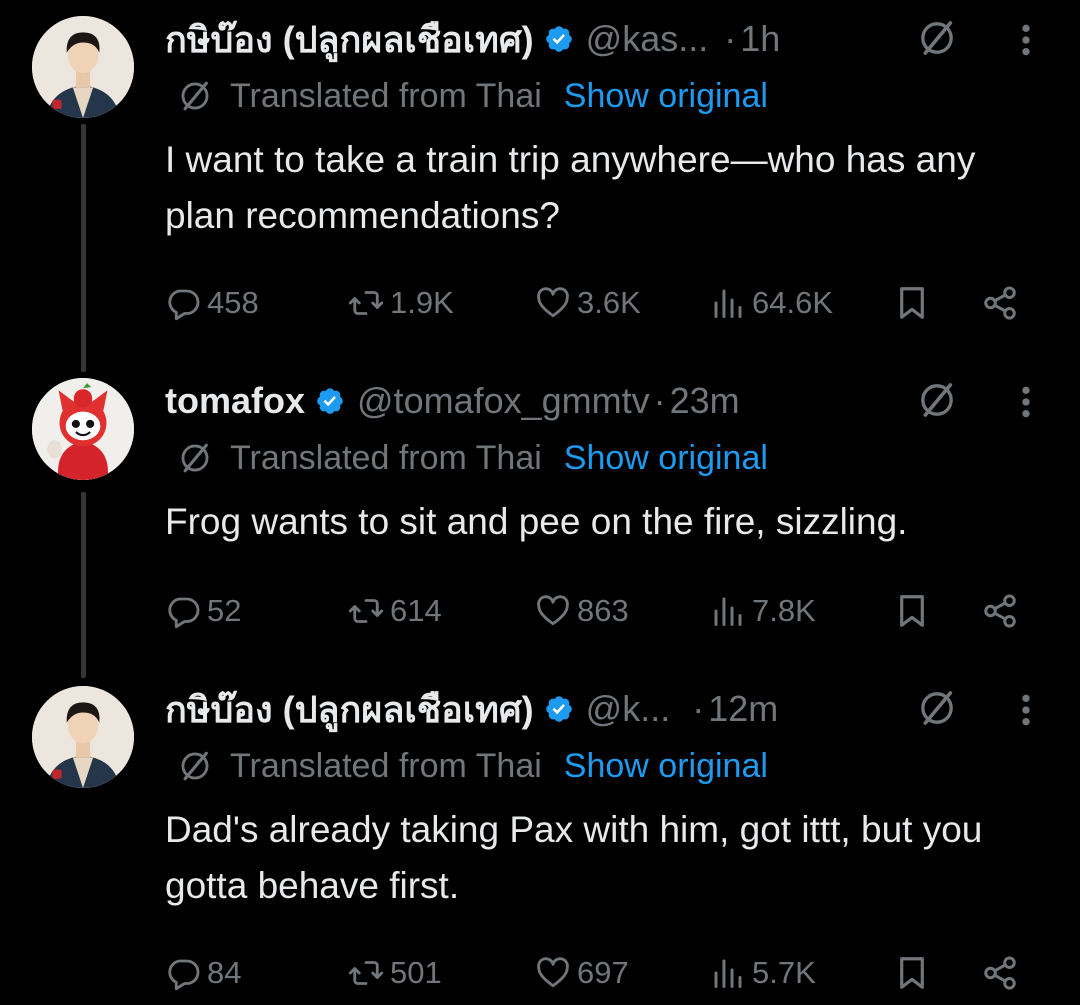 Image resolution: width=1080 pixels, height=1005 pixels. What do you see at coordinates (235, 401) in the screenshot?
I see `display-name: tomafox` at bounding box center [235, 401].